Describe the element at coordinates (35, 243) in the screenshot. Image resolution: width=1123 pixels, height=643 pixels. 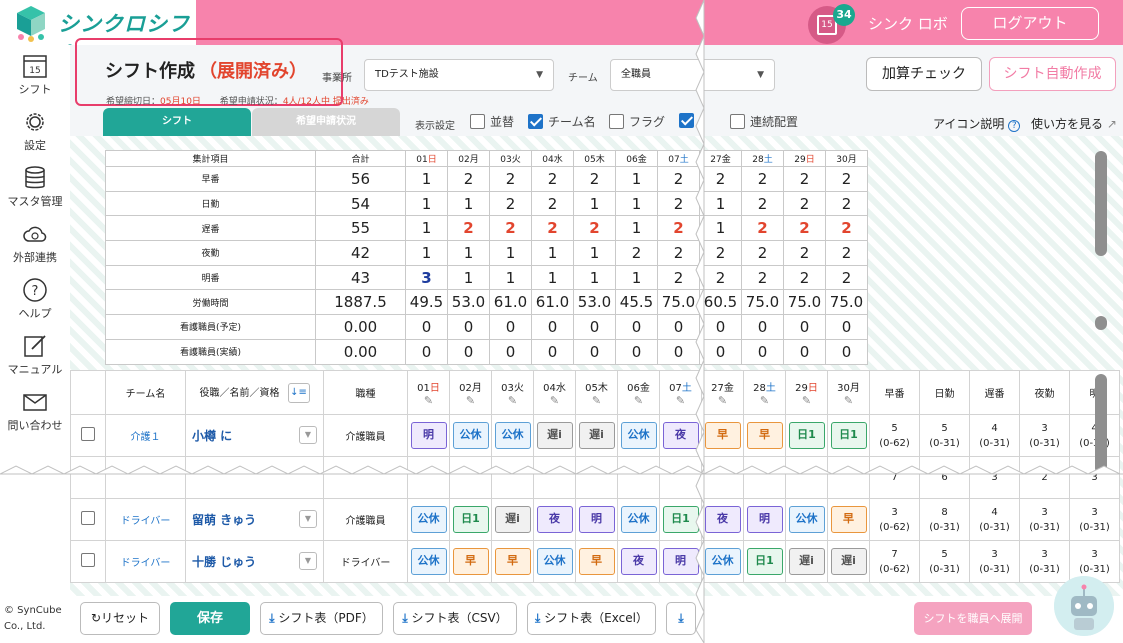
I see `sidebar-item-integration: 外部連携` at that location.